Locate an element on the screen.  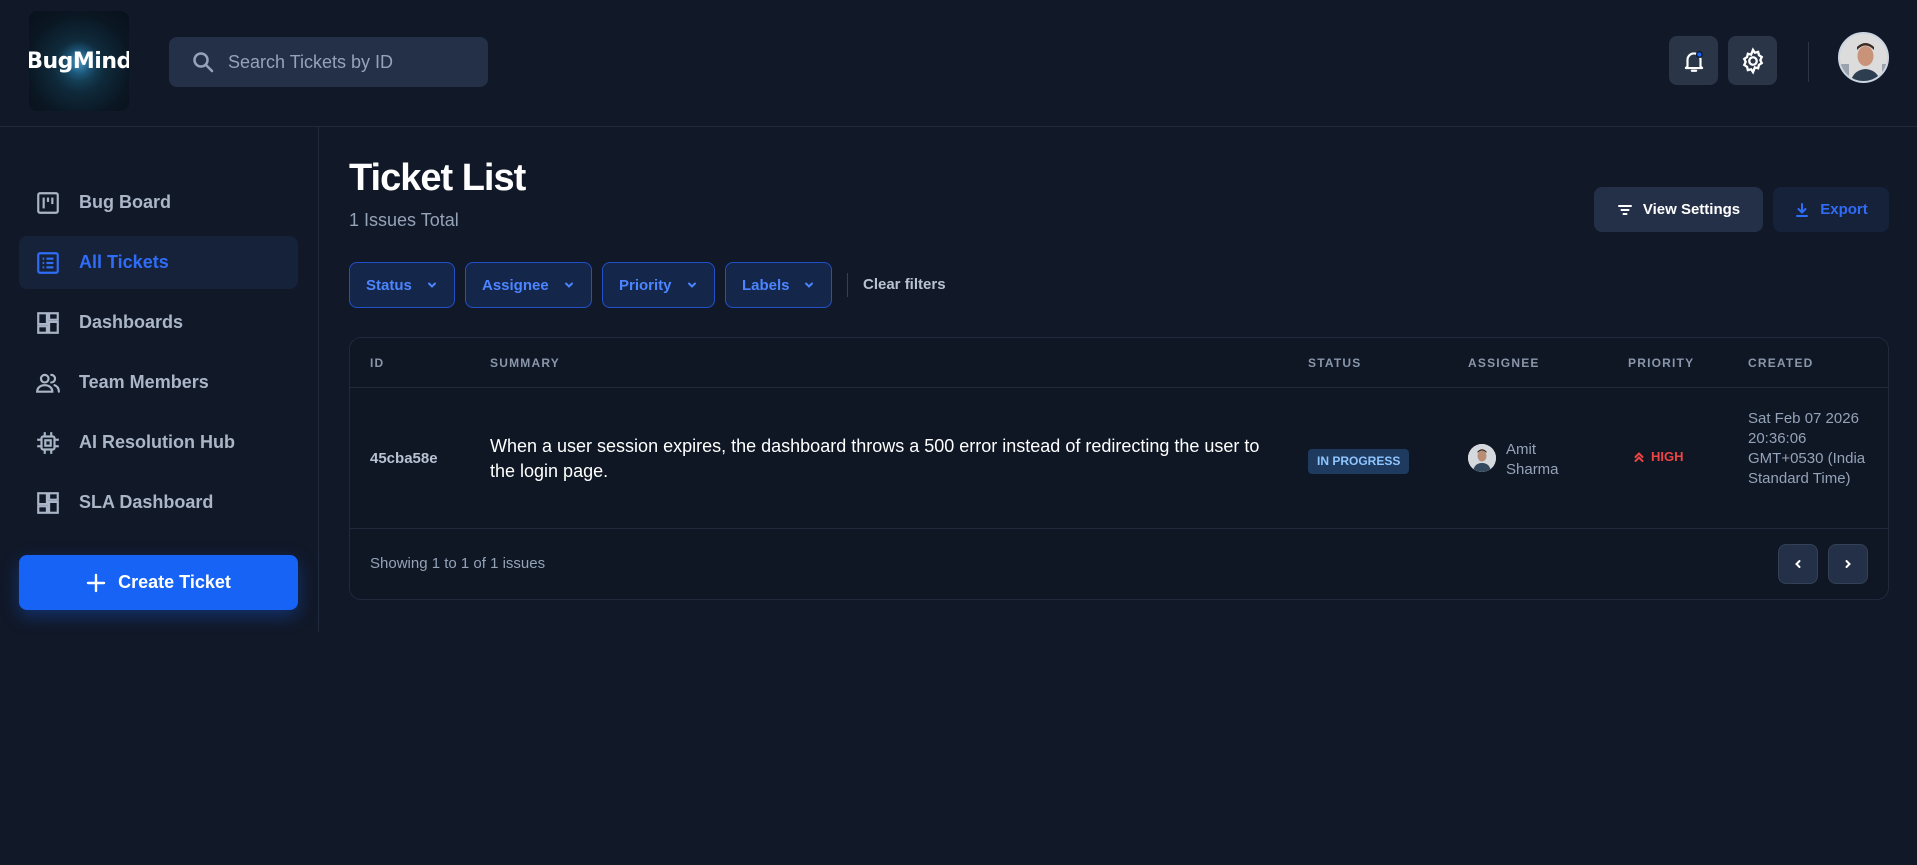
priority-filter-button: Priority is located at coordinates (658, 285).